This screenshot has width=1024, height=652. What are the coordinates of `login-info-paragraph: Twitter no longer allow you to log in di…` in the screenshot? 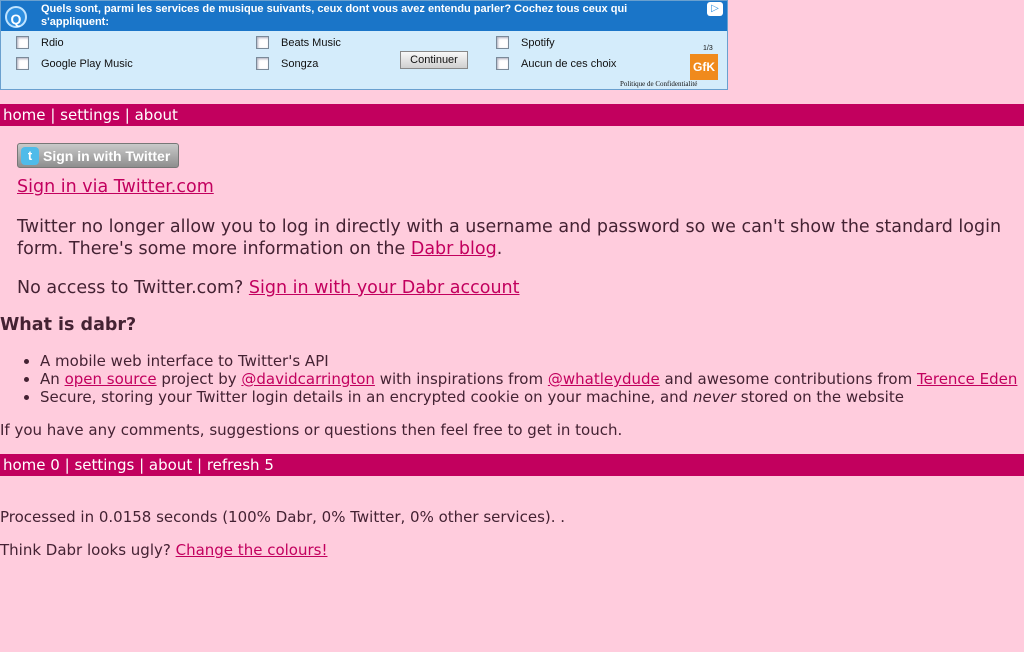 It's located at (512, 238).